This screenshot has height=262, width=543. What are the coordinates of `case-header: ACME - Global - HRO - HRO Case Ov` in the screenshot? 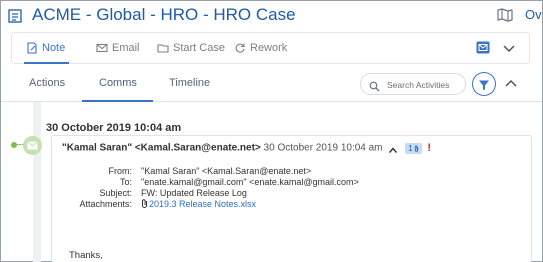 It's located at (271, 16).